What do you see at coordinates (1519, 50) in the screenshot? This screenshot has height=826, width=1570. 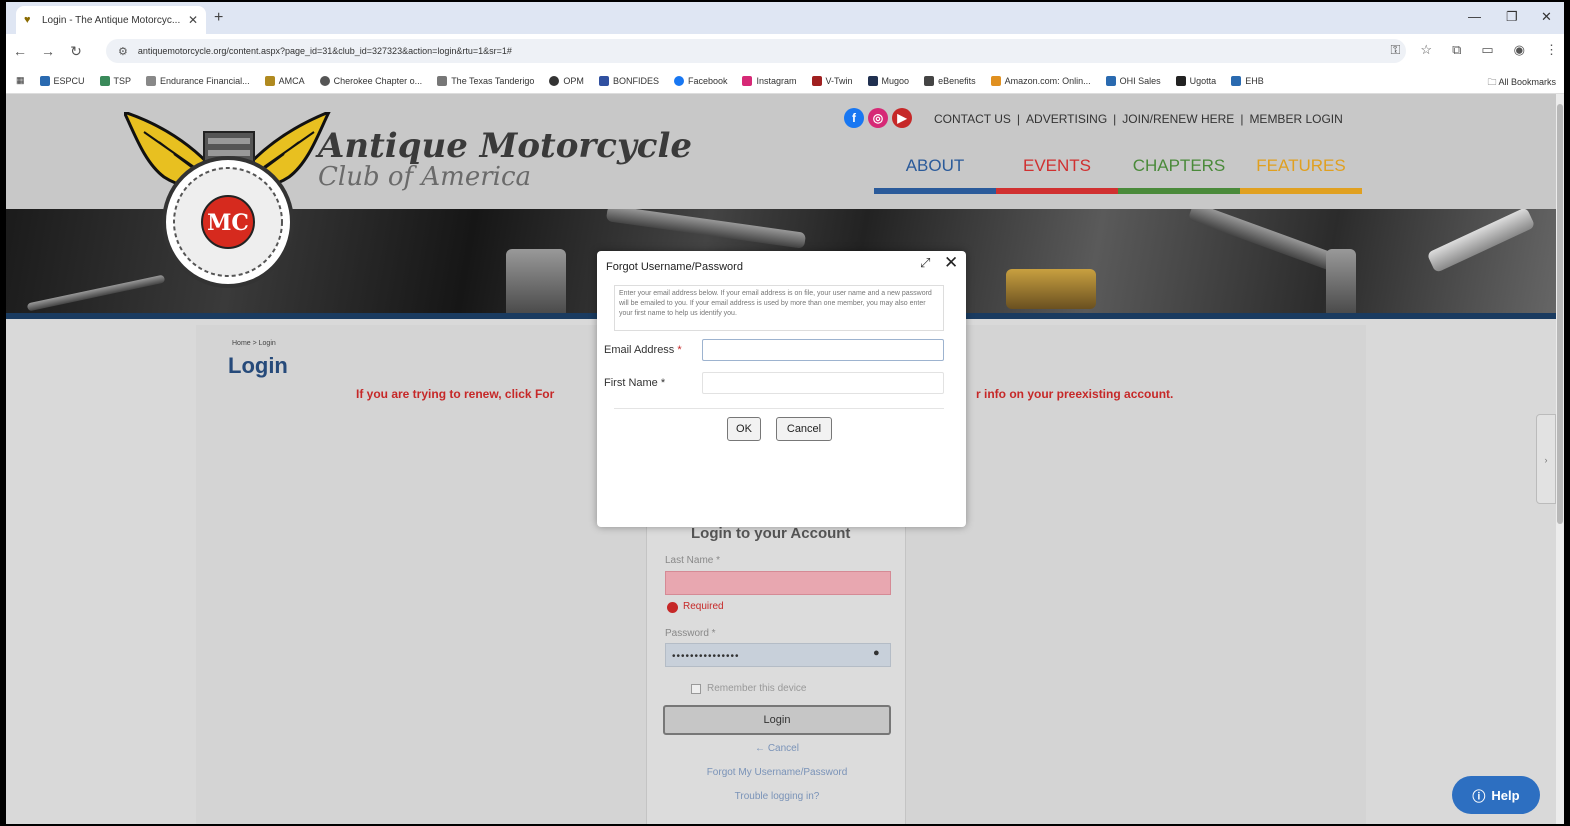 I see `profile-icon: ◉` at bounding box center [1519, 50].